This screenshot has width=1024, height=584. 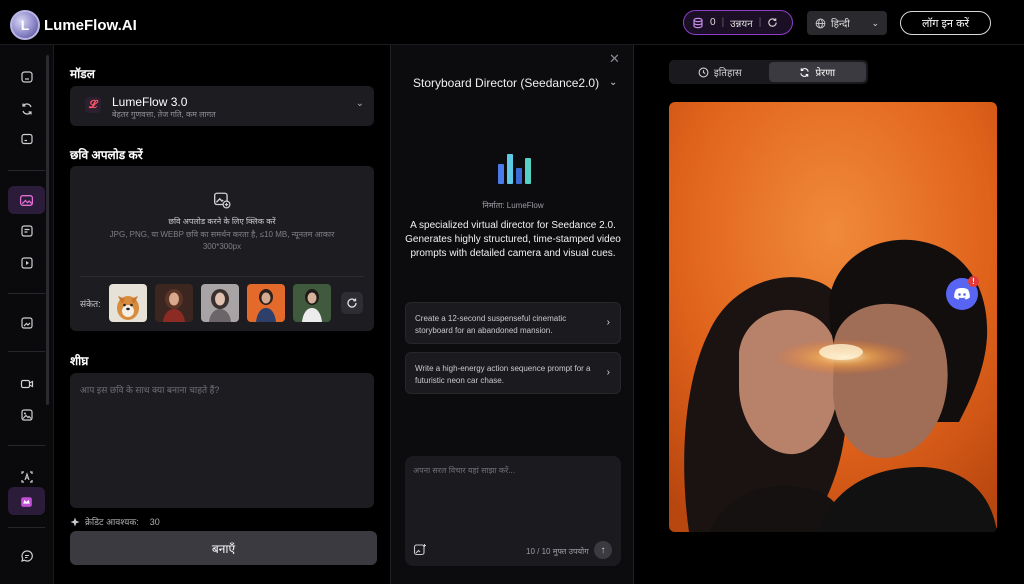 What do you see at coordinates (26, 231) in the screenshot?
I see `text-image-icon` at bounding box center [26, 231].